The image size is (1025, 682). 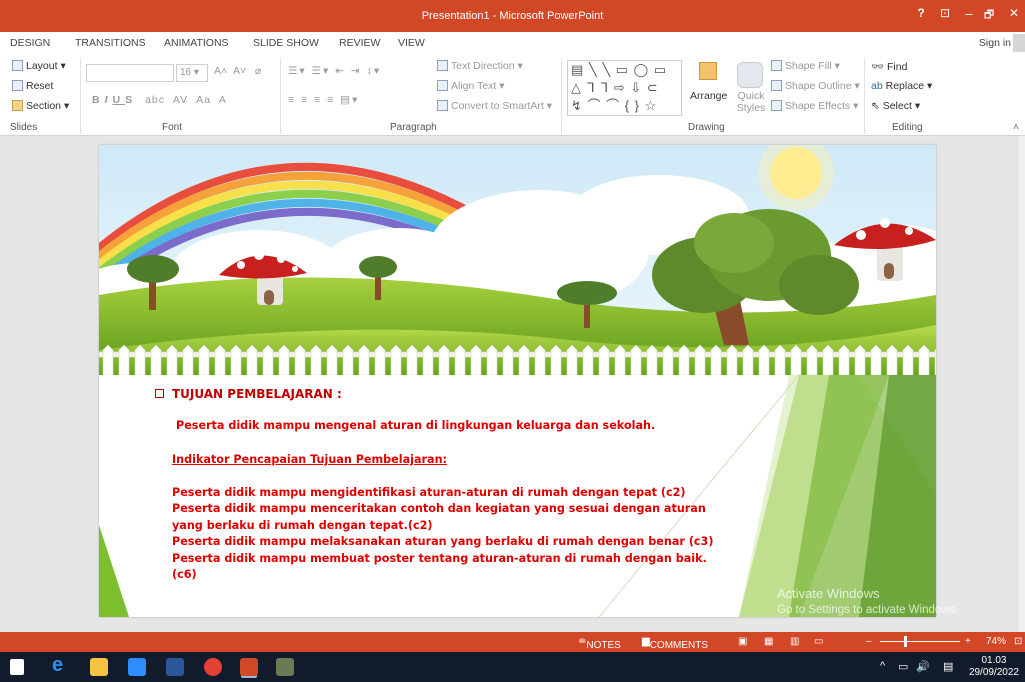 I want to click on replace-button: ab Replace ▾, so click(x=901, y=86).